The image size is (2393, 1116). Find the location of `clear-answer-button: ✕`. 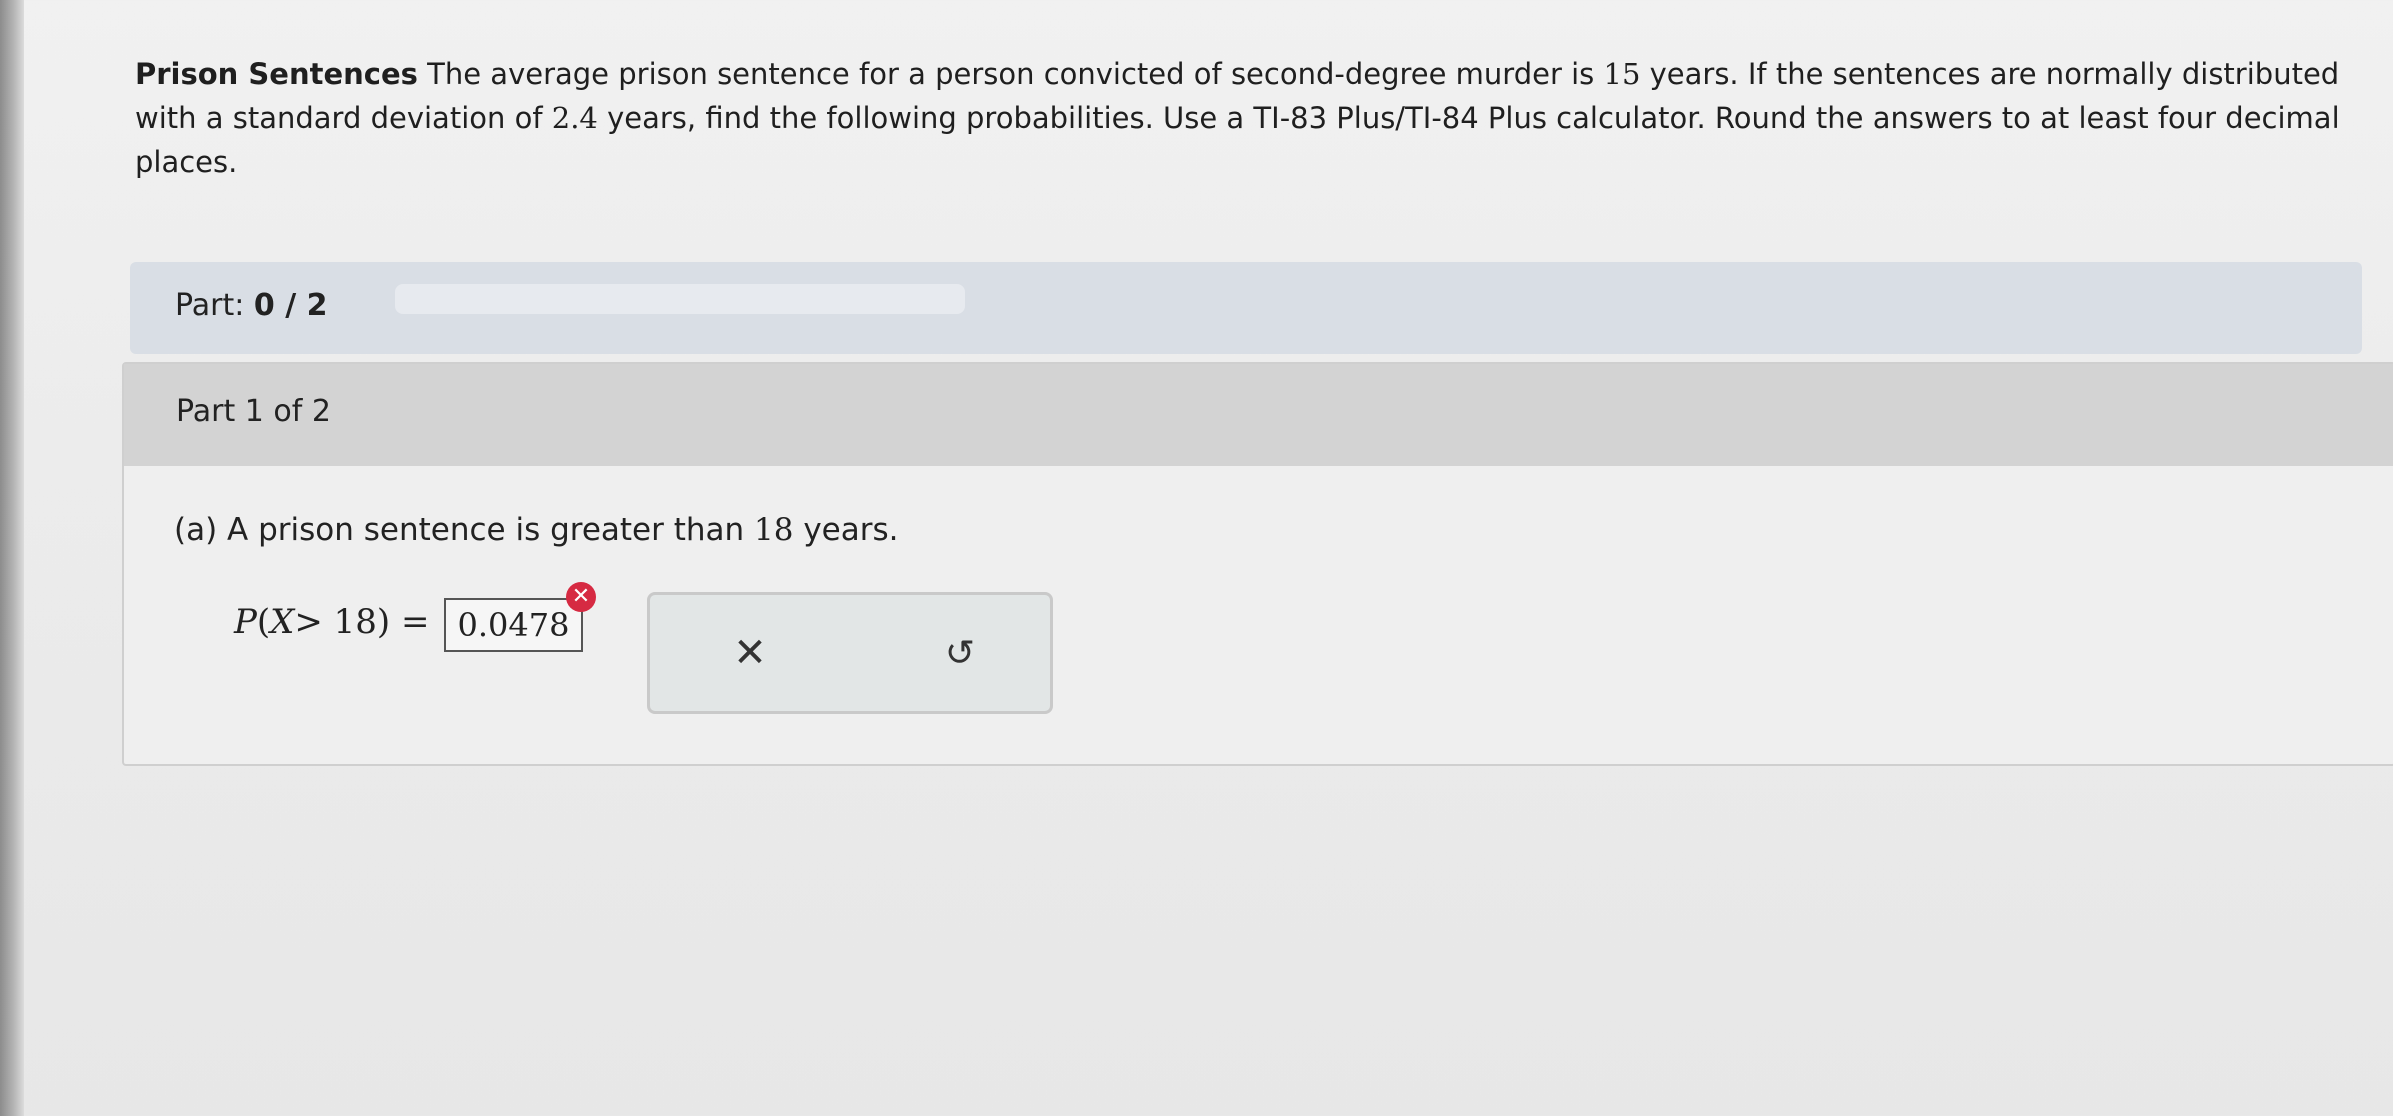

clear-answer-button: ✕ is located at coordinates (750, 653).